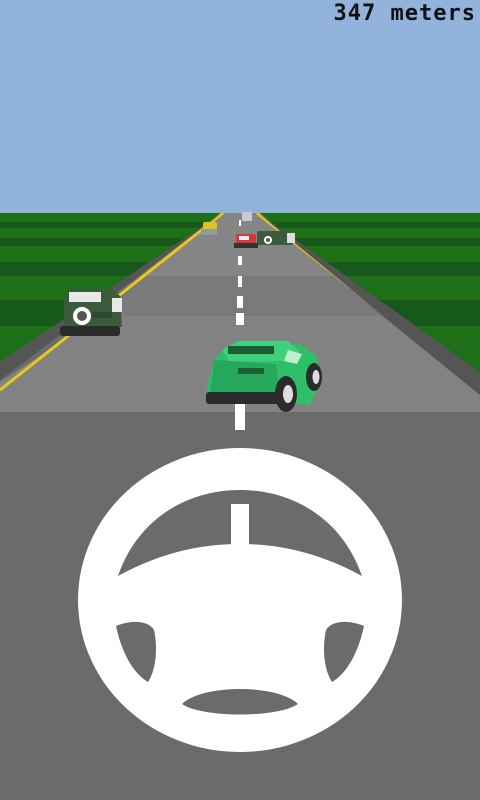 The height and width of the screenshot is (800, 480). I want to click on steering-wheel-top-marker, so click(240, 535).